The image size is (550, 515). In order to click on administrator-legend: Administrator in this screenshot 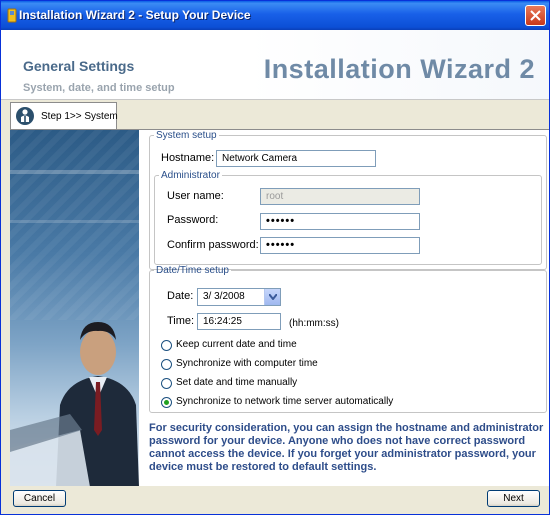, I will do `click(190, 175)`.